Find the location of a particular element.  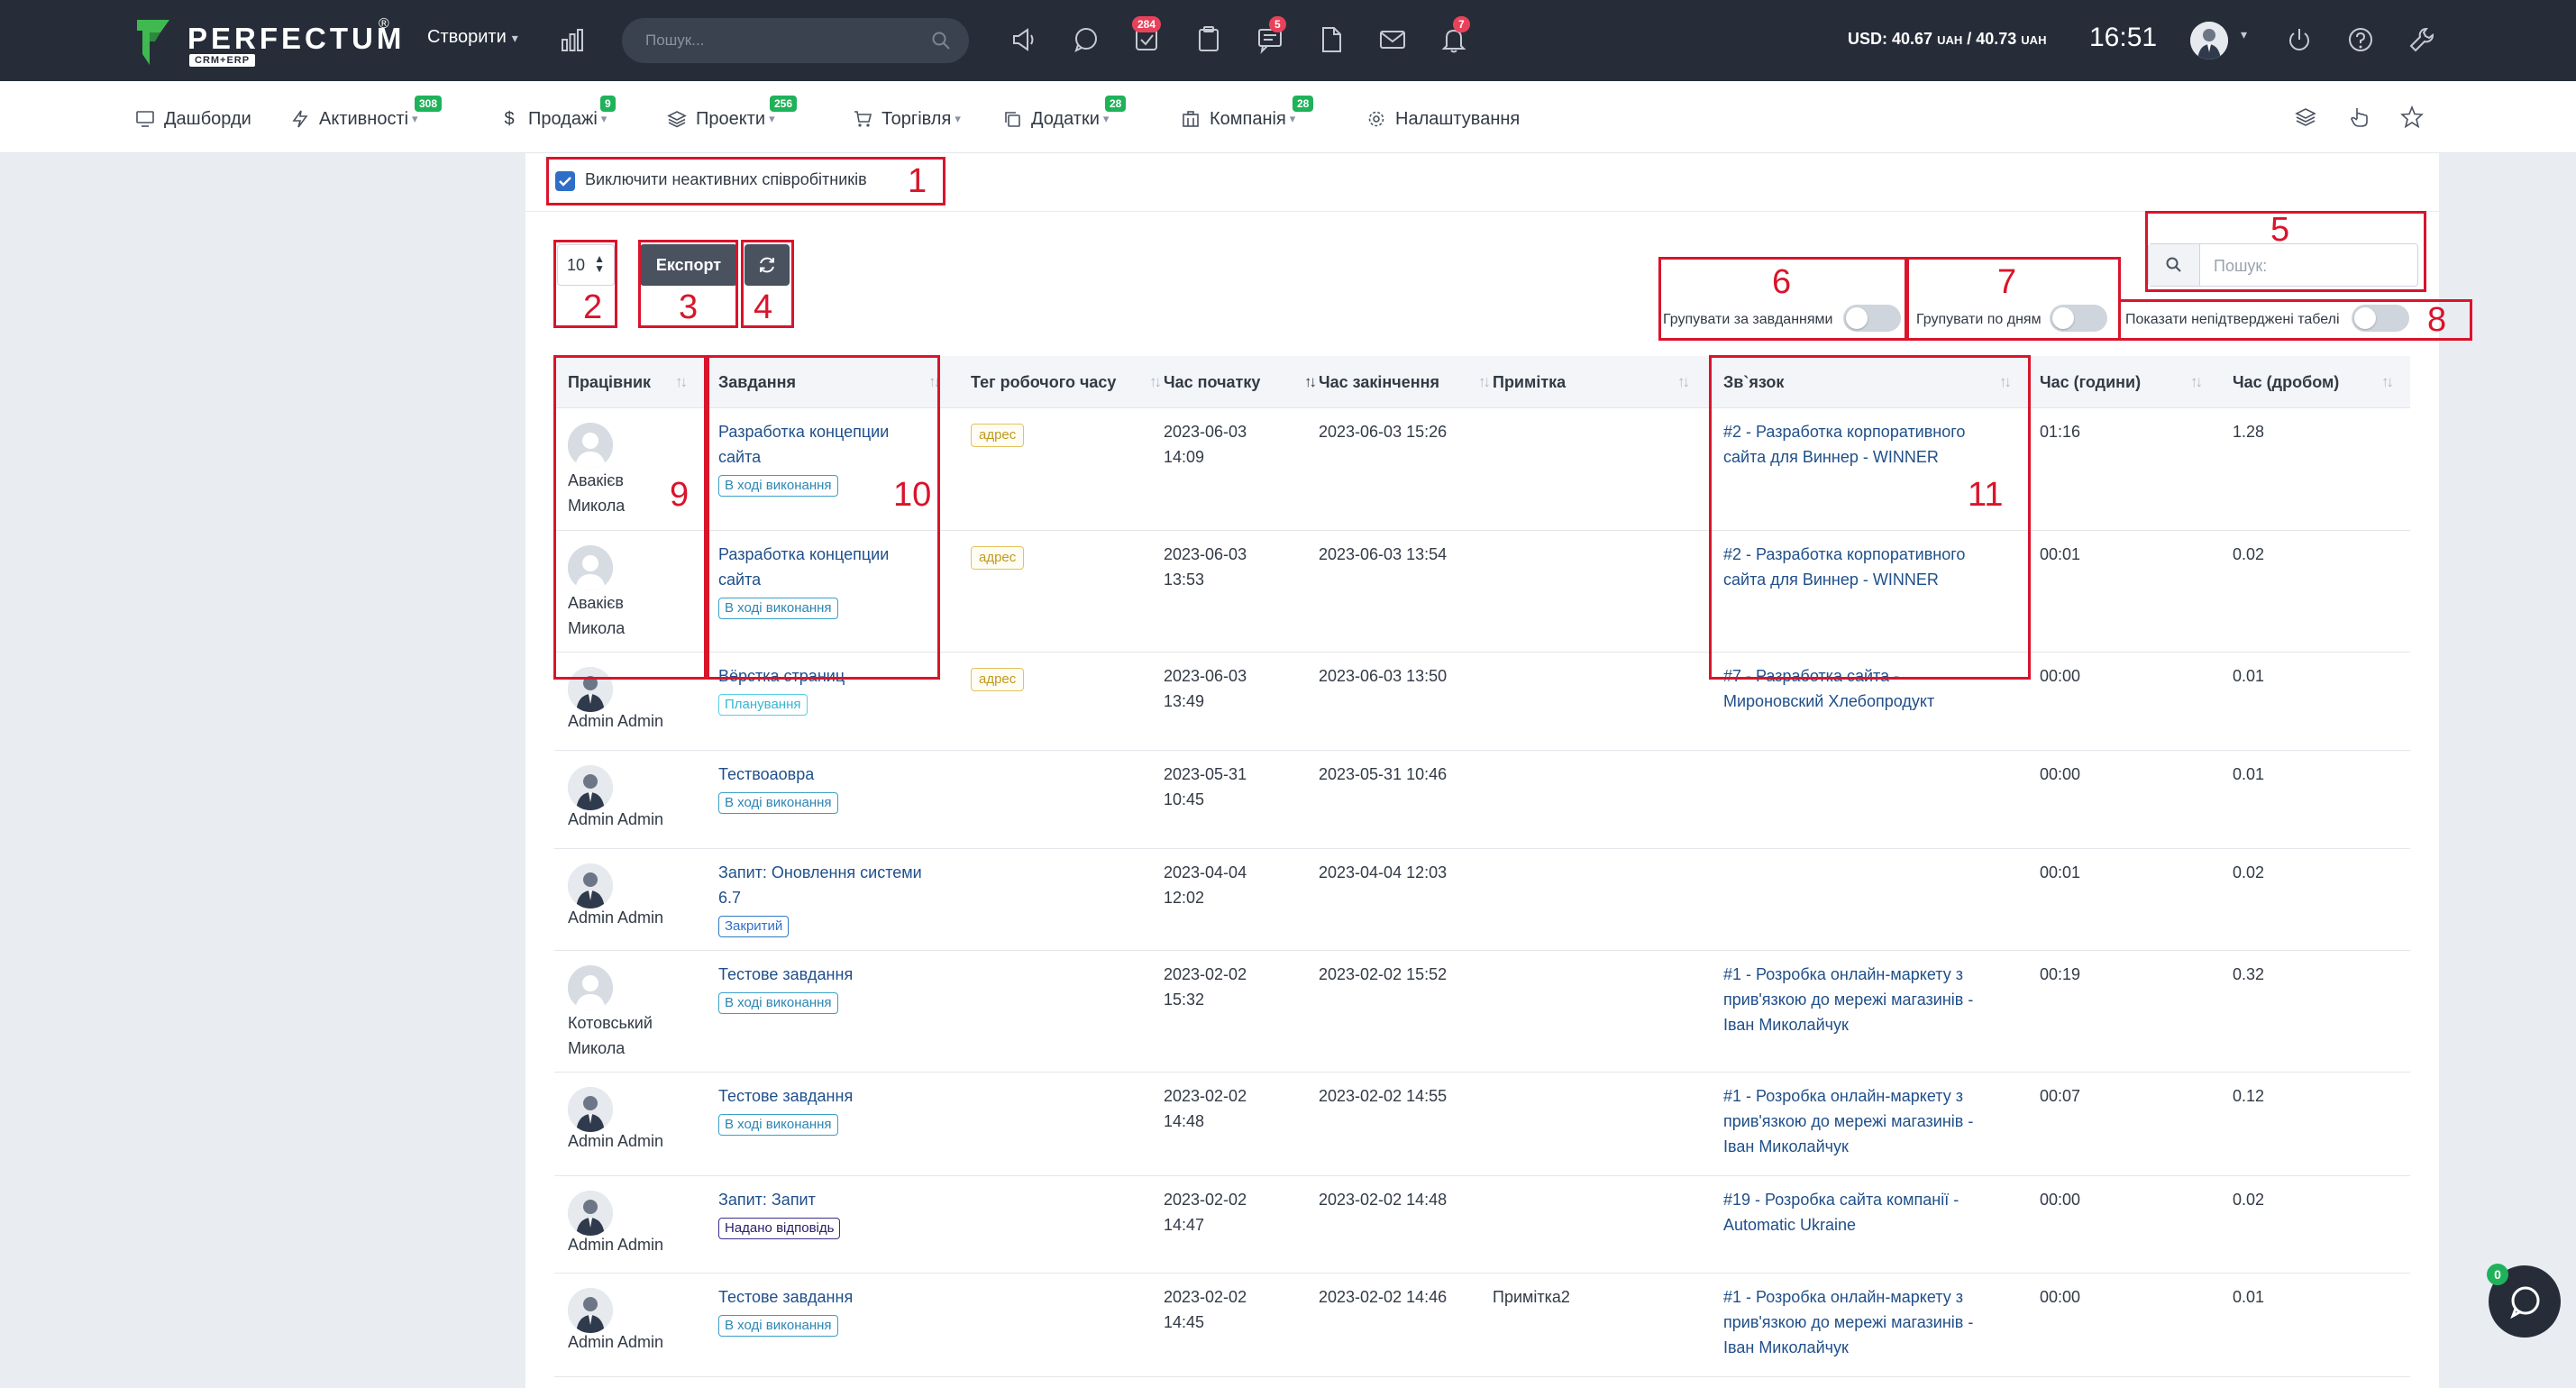

logo-text: PERFECTUM is located at coordinates (296, 38).